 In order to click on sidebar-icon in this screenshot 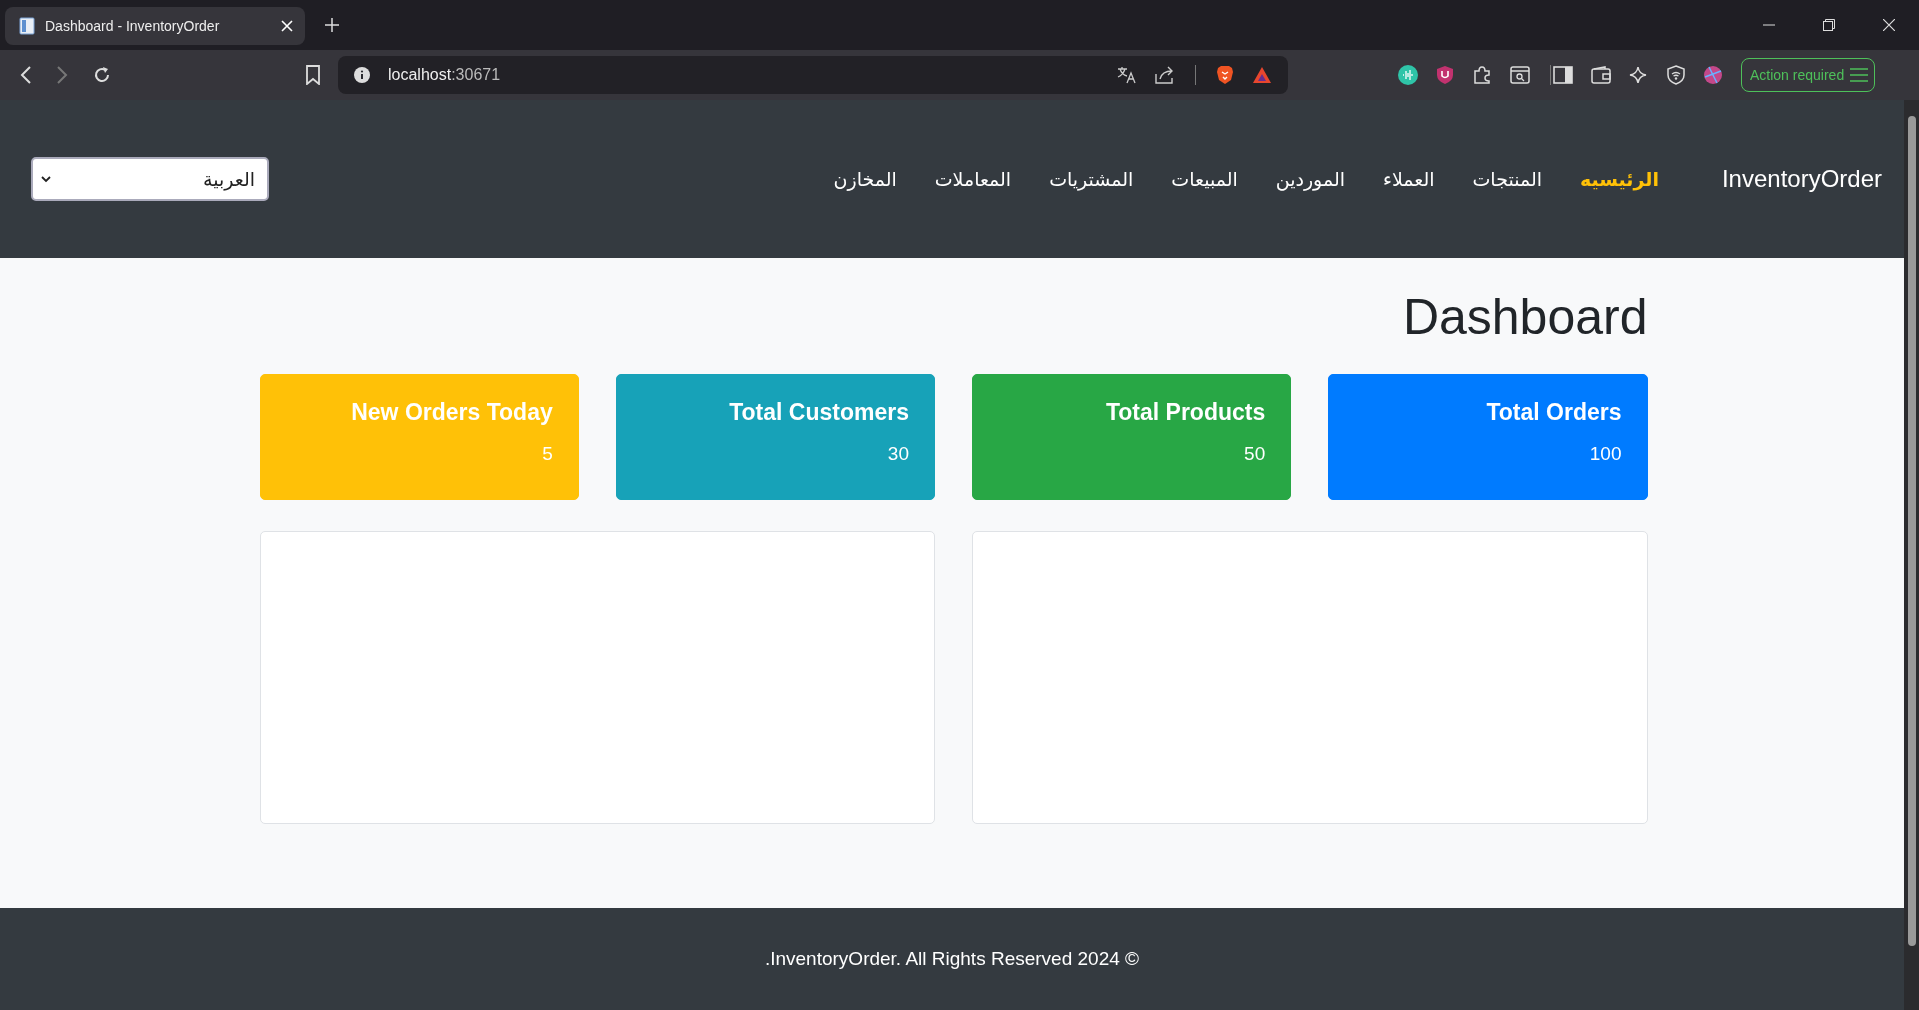, I will do `click(1563, 75)`.